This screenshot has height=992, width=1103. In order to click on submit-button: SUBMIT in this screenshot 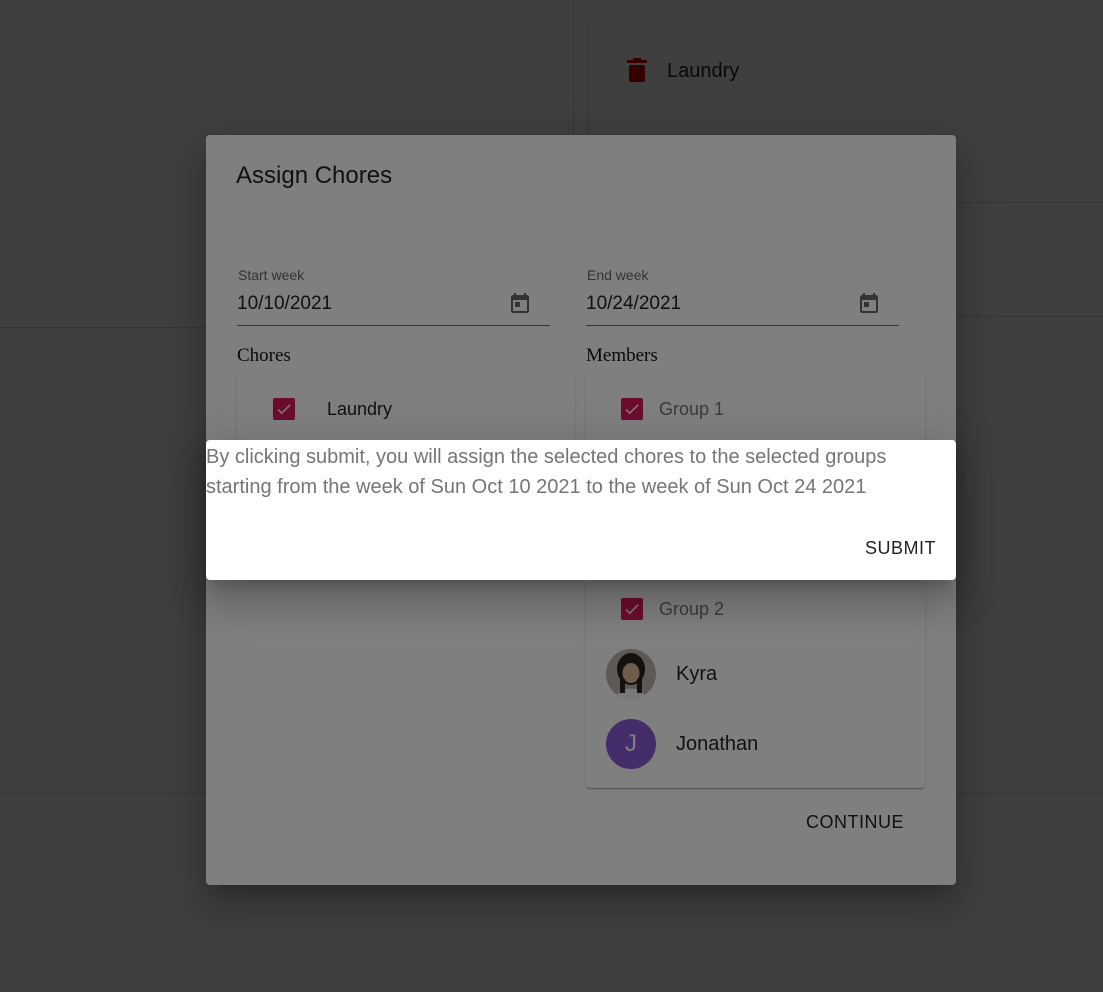, I will do `click(900, 548)`.